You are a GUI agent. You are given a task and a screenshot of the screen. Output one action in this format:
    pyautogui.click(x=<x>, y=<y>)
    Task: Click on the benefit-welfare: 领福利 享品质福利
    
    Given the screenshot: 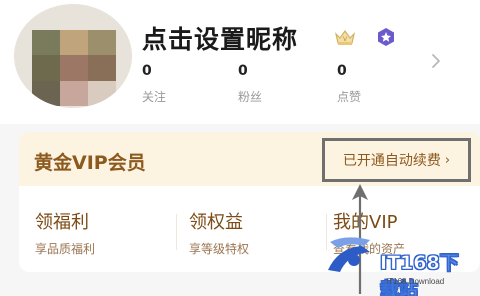 What is the action you would take?
    pyautogui.click(x=65, y=232)
    